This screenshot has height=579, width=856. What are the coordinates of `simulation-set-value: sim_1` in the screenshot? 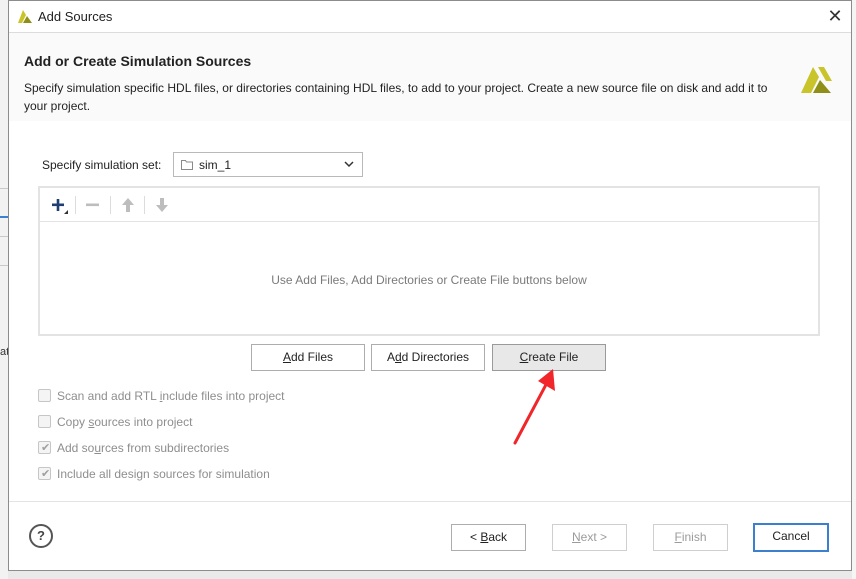 It's located at (215, 165).